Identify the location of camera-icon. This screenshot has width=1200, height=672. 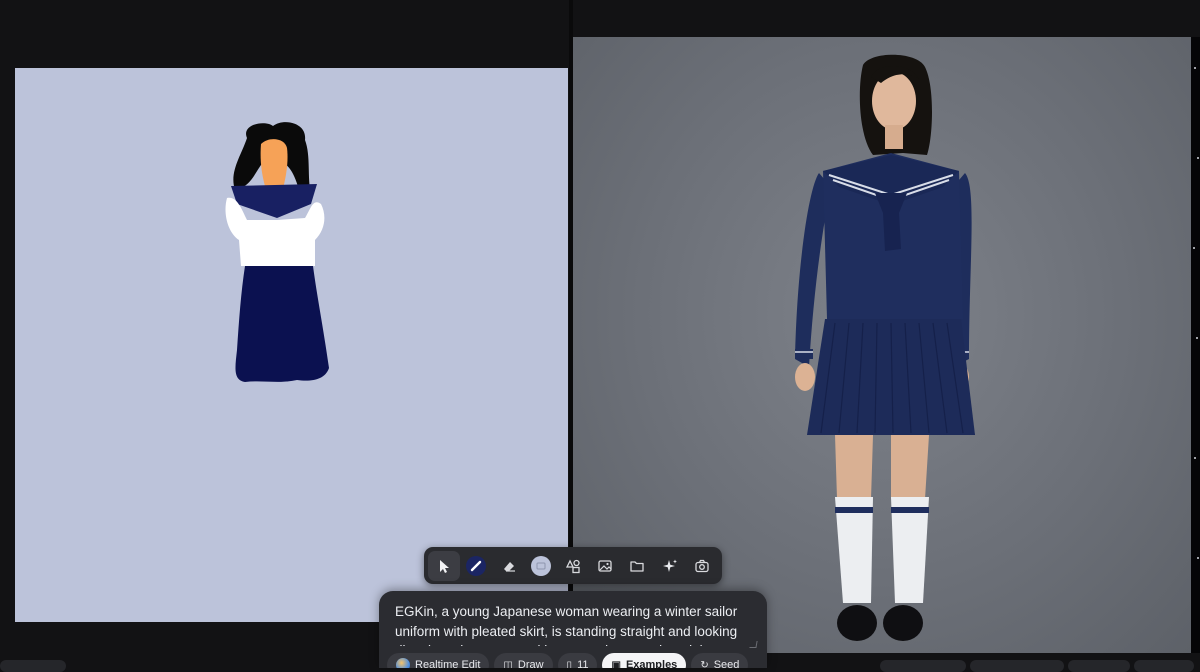
(702, 565).